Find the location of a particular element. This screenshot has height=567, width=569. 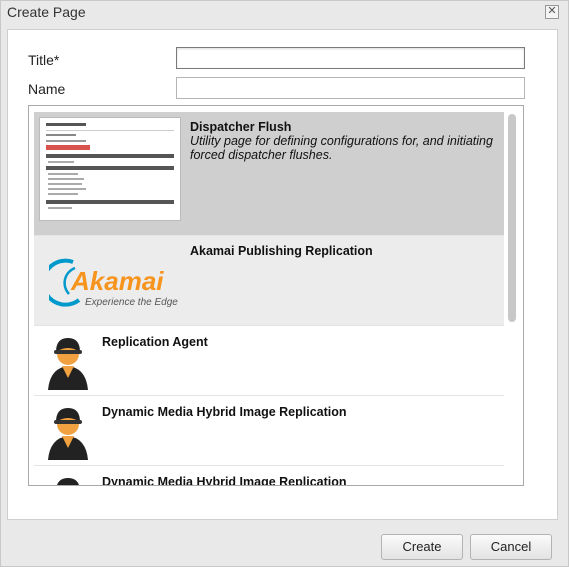

dialog-titlebar: Create Page ✕ is located at coordinates (284, 13).